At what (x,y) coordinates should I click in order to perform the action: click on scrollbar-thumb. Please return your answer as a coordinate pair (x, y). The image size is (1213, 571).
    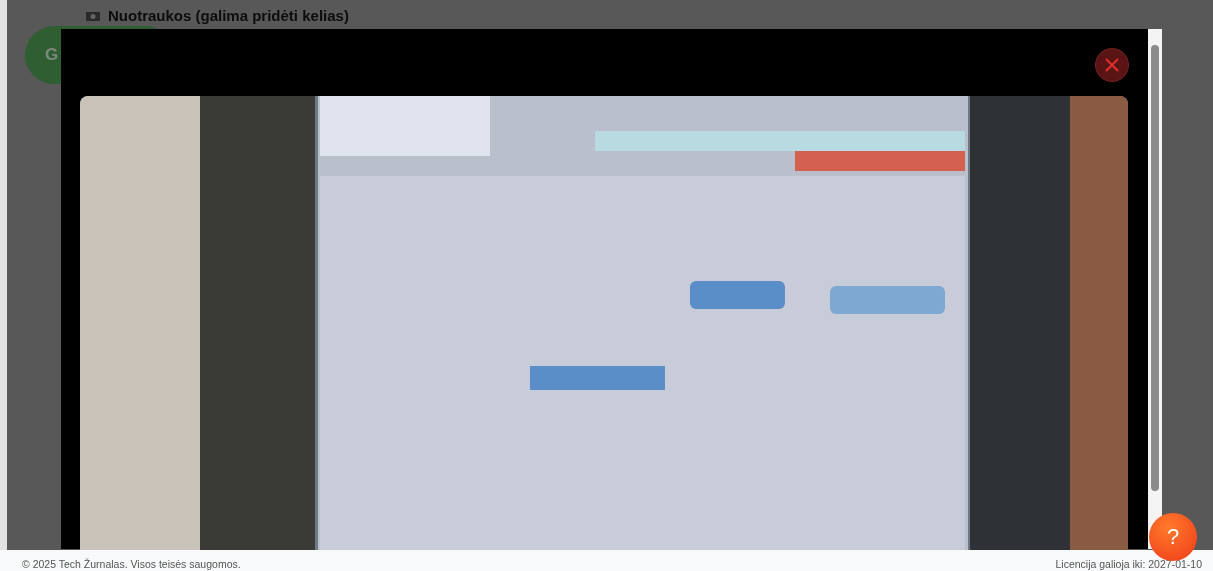
    Looking at the image, I should click on (1155, 268).